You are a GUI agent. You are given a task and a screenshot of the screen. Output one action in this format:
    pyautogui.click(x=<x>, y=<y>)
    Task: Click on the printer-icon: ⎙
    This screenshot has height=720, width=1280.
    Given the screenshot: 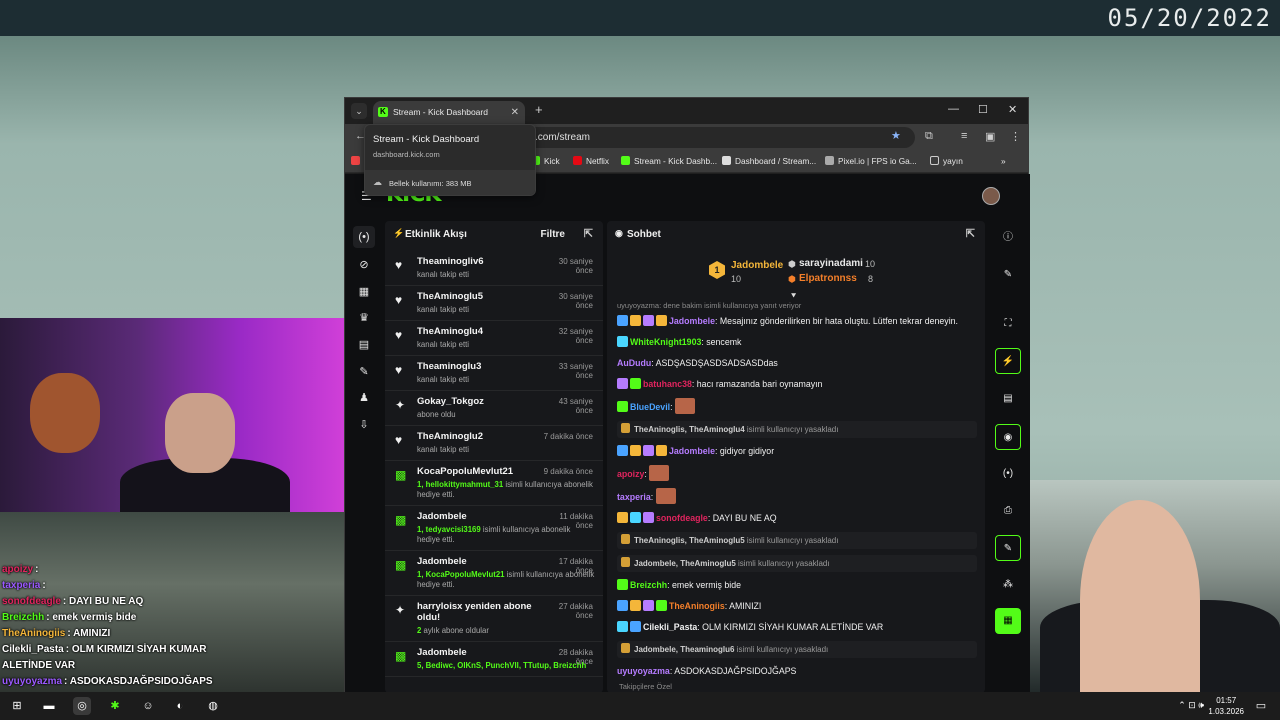 What is the action you would take?
    pyautogui.click(x=1008, y=511)
    